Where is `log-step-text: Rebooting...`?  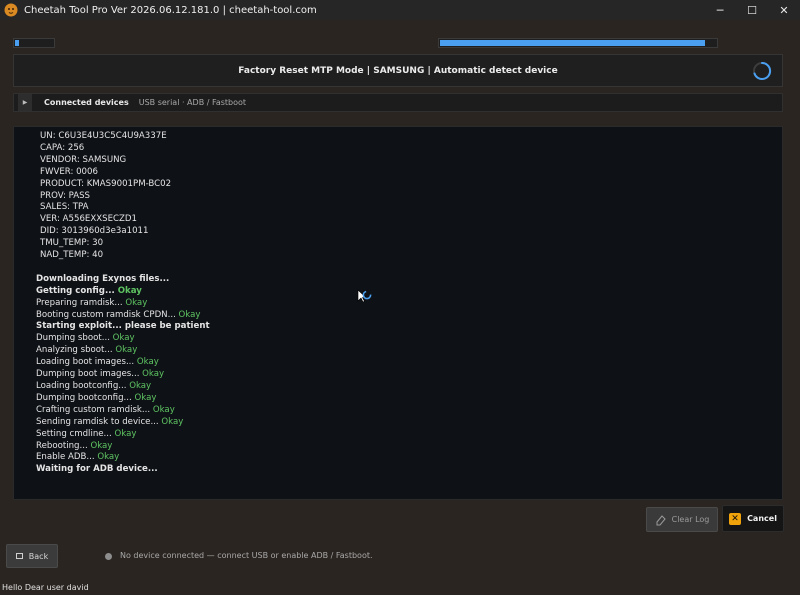
log-step-text: Rebooting... is located at coordinates (63, 445).